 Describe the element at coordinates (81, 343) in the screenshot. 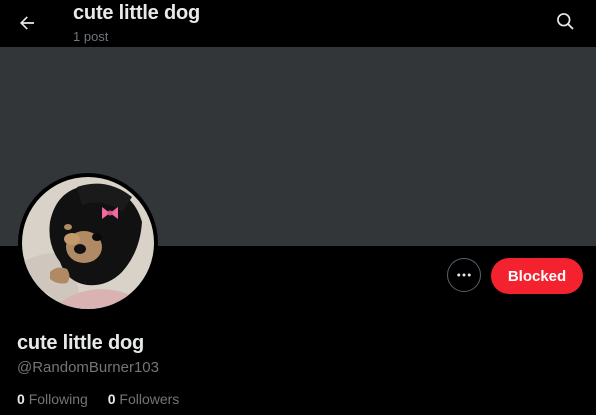

I see `display-name: cute little dog` at that location.